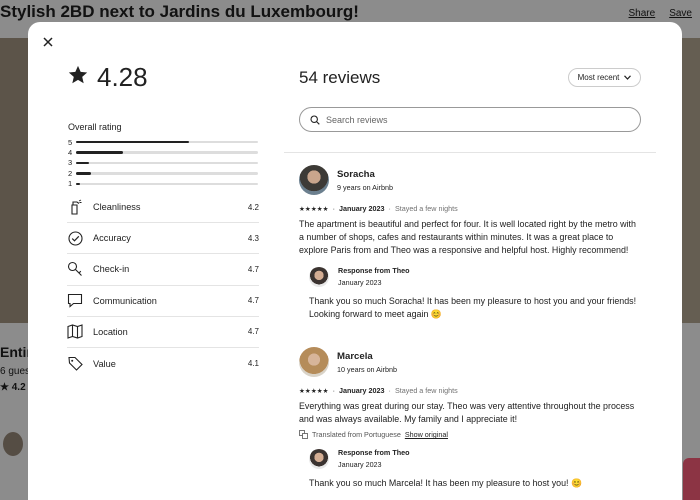 The image size is (700, 500). What do you see at coordinates (70, 173) in the screenshot?
I see `distribution-stars: 2` at bounding box center [70, 173].